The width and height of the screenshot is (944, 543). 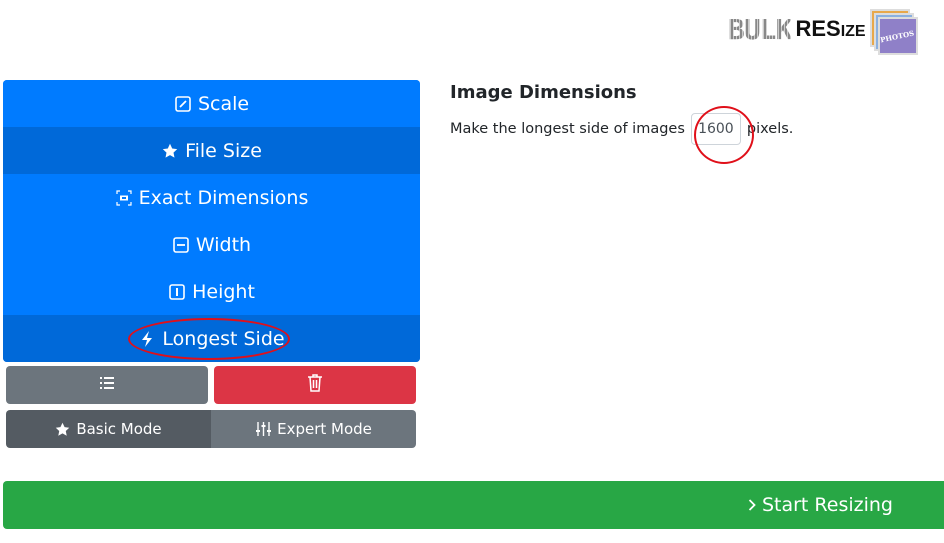 I want to click on menu-item-width: Width, so click(x=211, y=244).